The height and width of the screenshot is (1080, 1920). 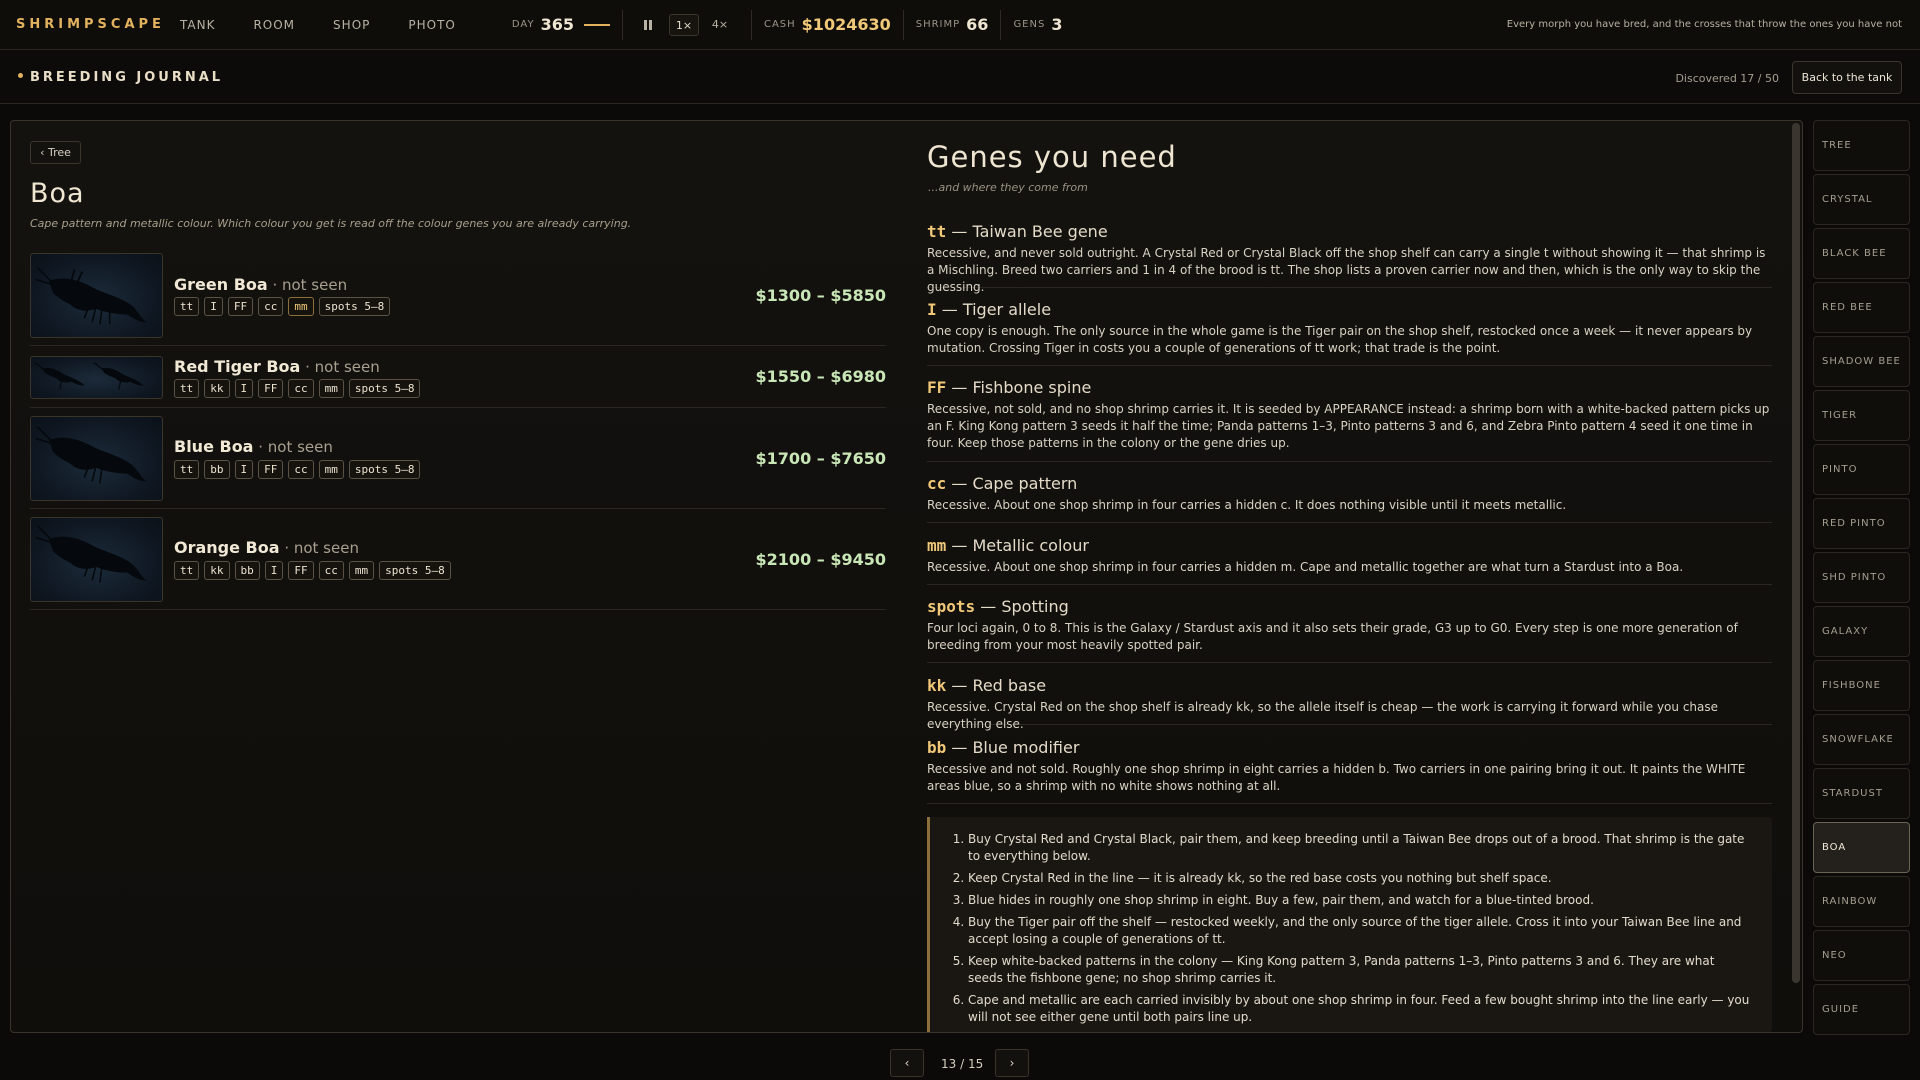 What do you see at coordinates (937, 483) in the screenshot?
I see `gene-code: cc` at bounding box center [937, 483].